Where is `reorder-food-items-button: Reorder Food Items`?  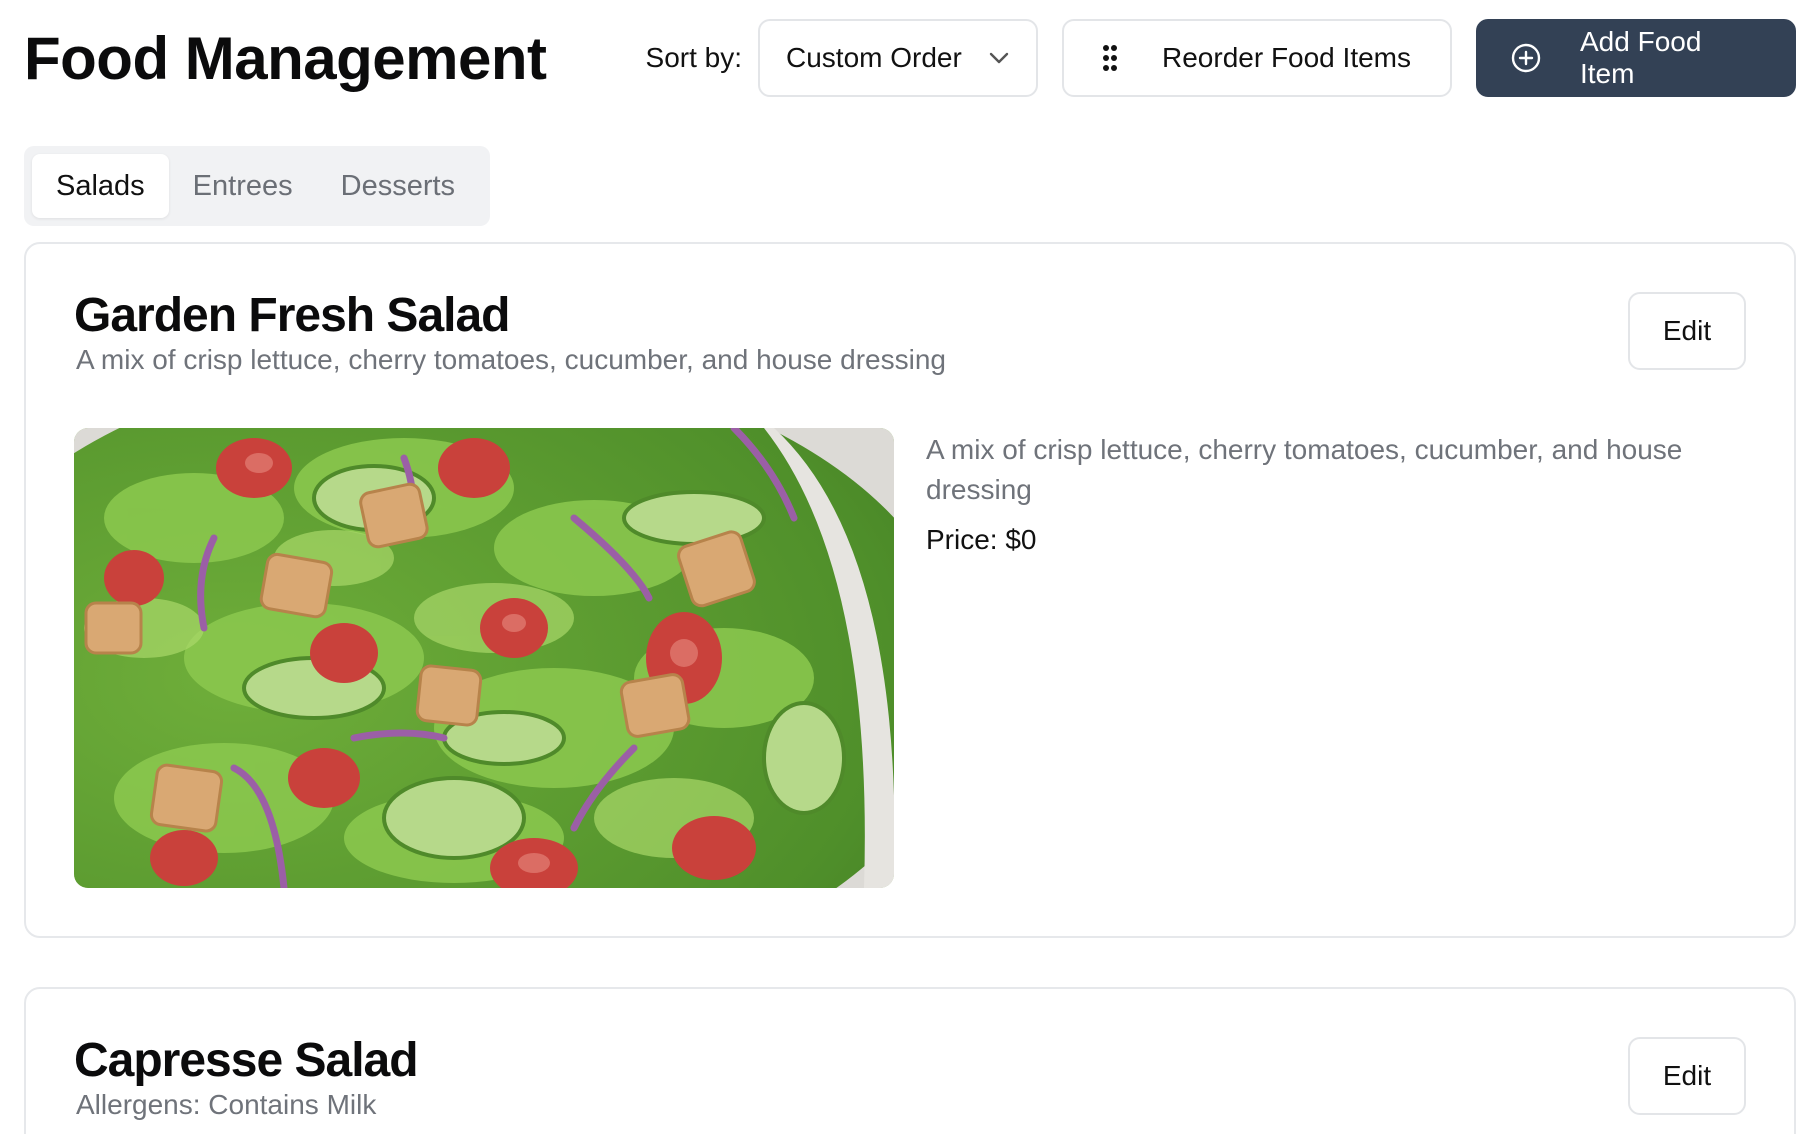 reorder-food-items-button: Reorder Food Items is located at coordinates (1257, 58).